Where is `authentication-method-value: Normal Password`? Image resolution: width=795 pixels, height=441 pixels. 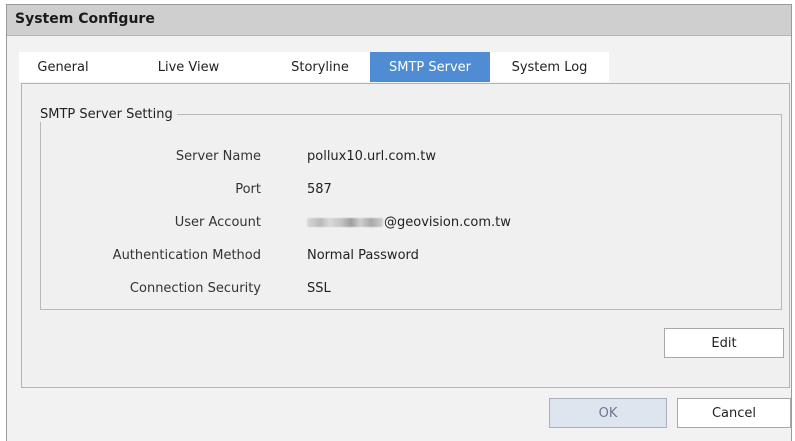
authentication-method-value: Normal Password is located at coordinates (363, 255).